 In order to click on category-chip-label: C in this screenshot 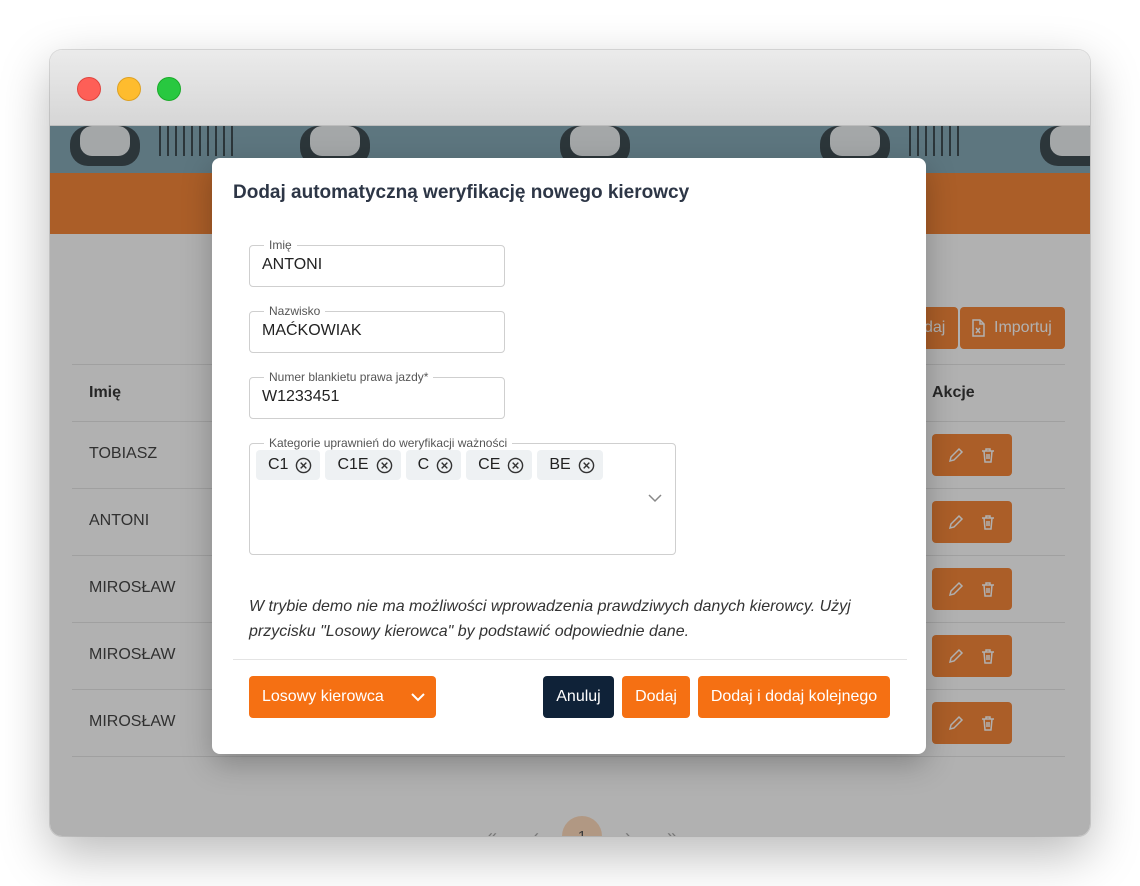, I will do `click(423, 464)`.